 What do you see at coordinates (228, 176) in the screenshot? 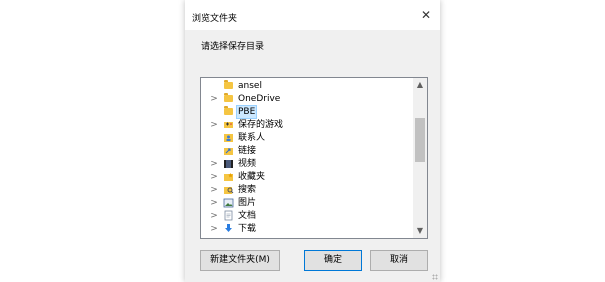
I see `favorites-icon` at bounding box center [228, 176].